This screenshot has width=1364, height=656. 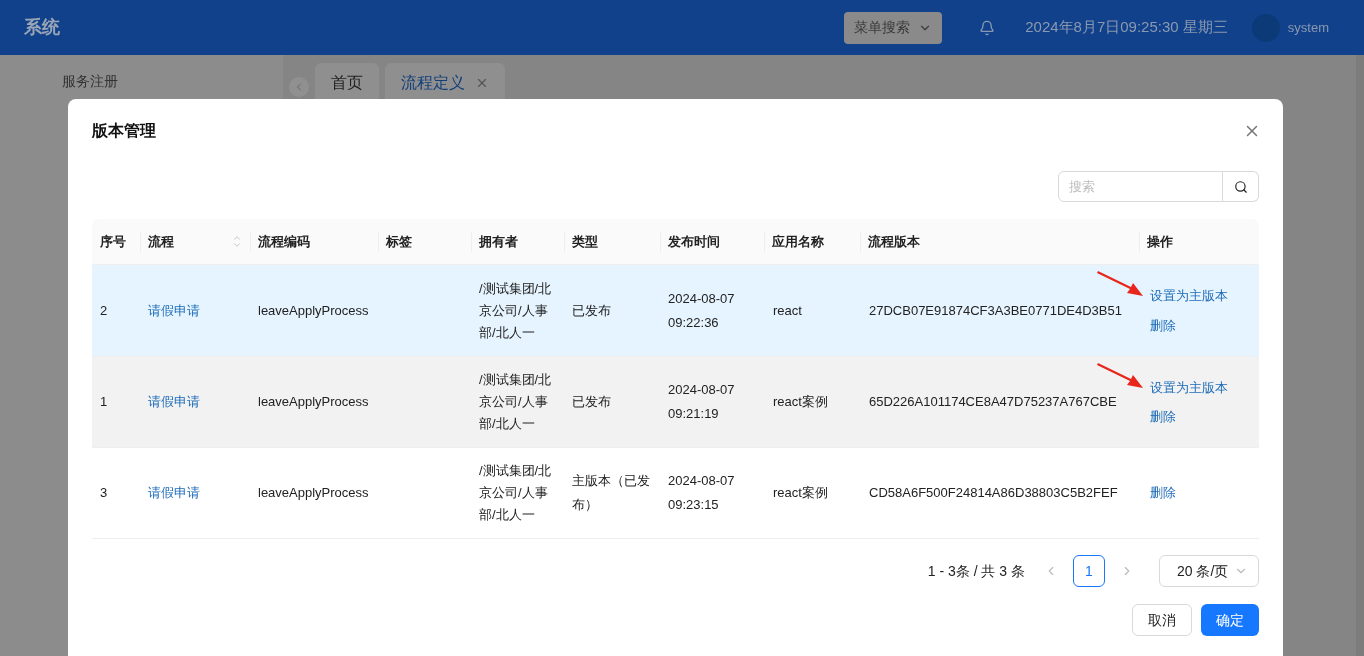 I want to click on close-icon, so click(x=482, y=83).